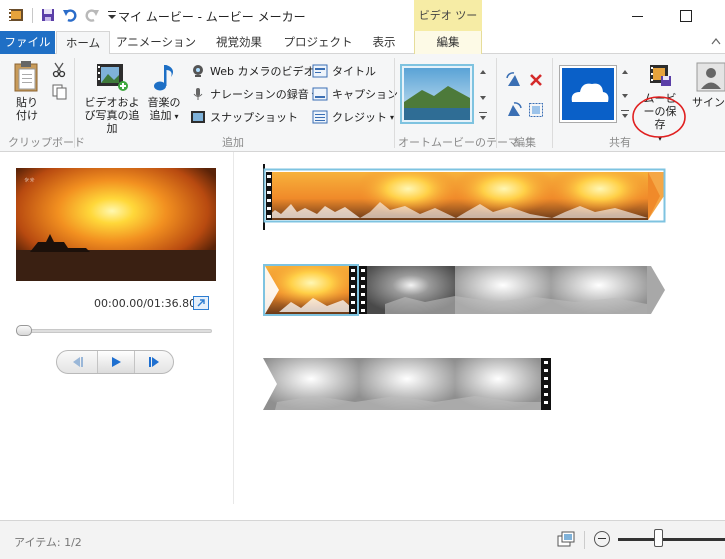 This screenshot has height=559, width=725. I want to click on sunset-video-frame: ☼☼, so click(116, 224).